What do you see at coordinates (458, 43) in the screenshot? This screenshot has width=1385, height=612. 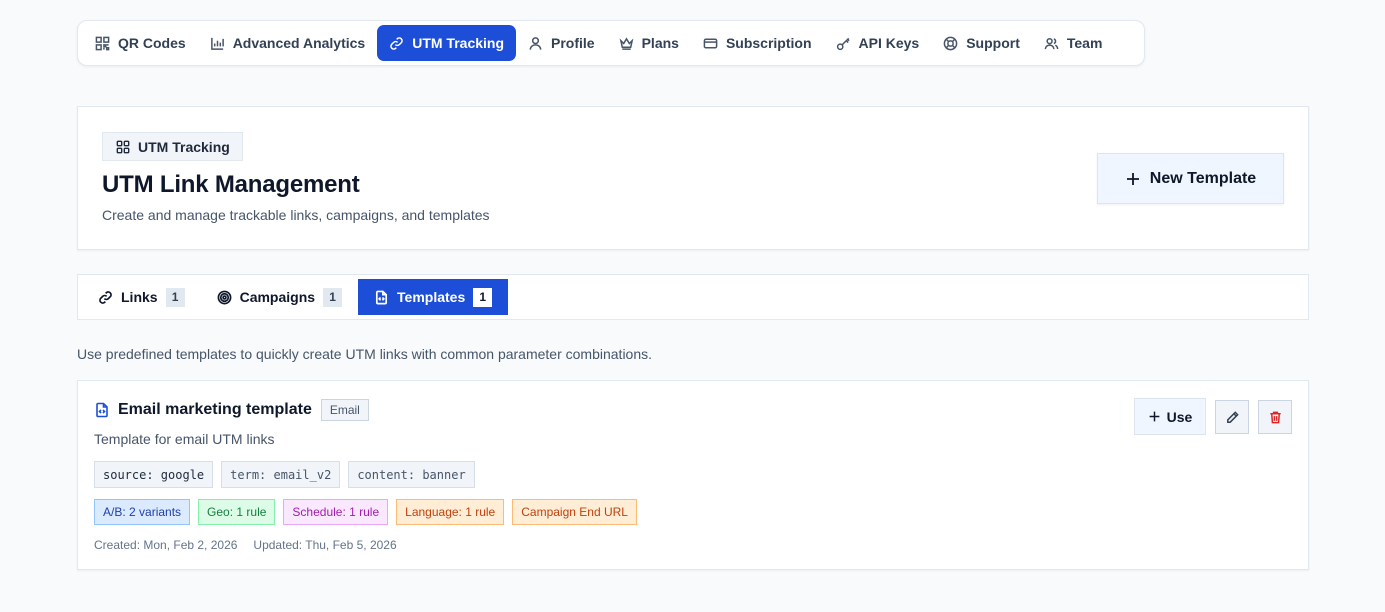 I see `nav-item-label: UTM Tracking` at bounding box center [458, 43].